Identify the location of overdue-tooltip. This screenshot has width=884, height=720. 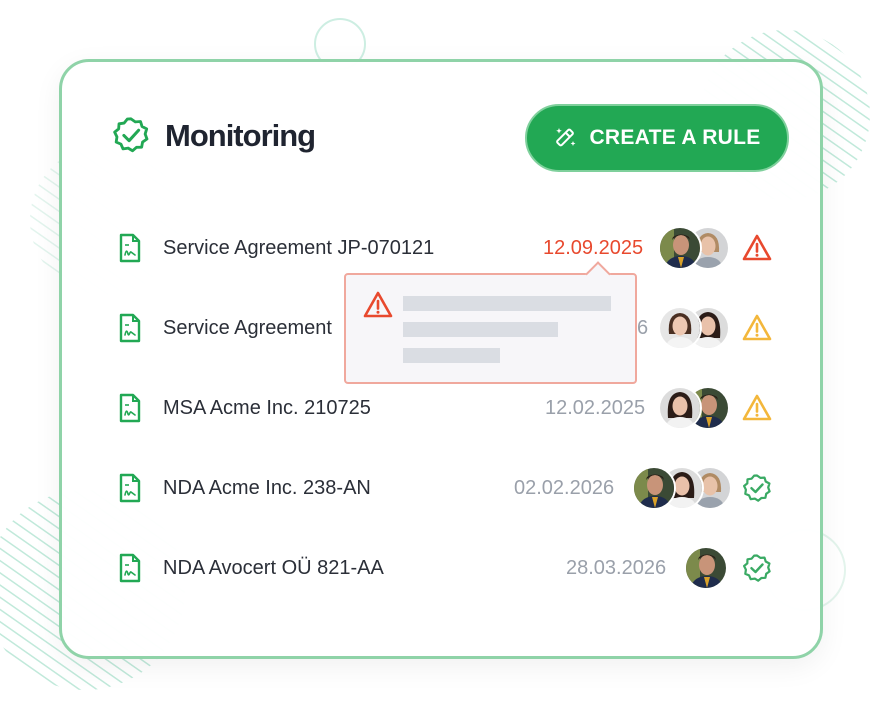
(490, 322).